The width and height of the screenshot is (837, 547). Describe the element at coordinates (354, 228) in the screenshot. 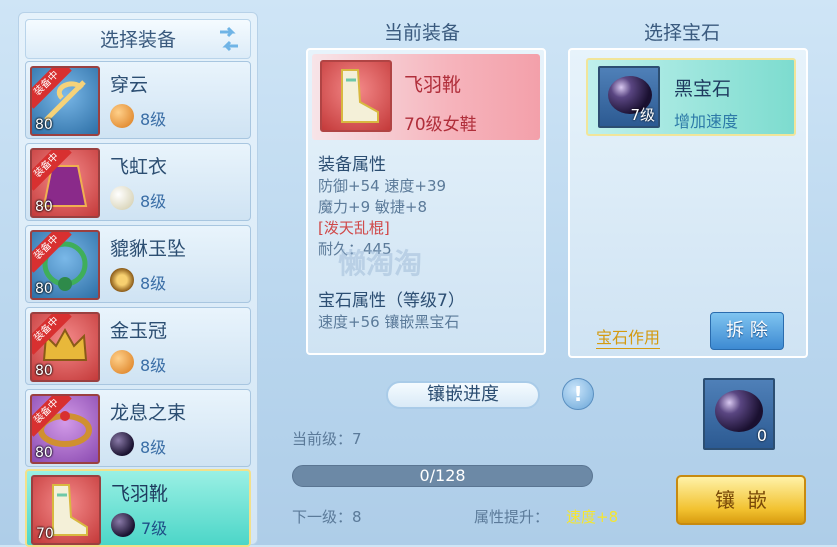

I see `special-skill: [泼天乱棍]` at that location.